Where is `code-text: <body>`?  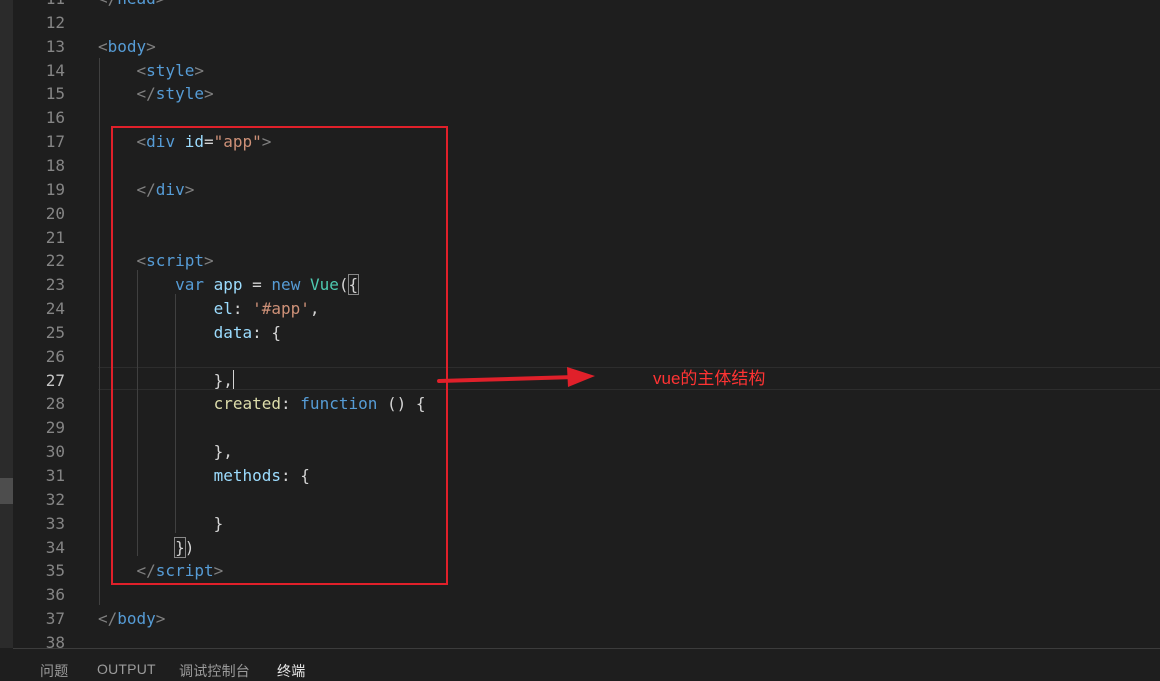 code-text: <body> is located at coordinates (127, 46).